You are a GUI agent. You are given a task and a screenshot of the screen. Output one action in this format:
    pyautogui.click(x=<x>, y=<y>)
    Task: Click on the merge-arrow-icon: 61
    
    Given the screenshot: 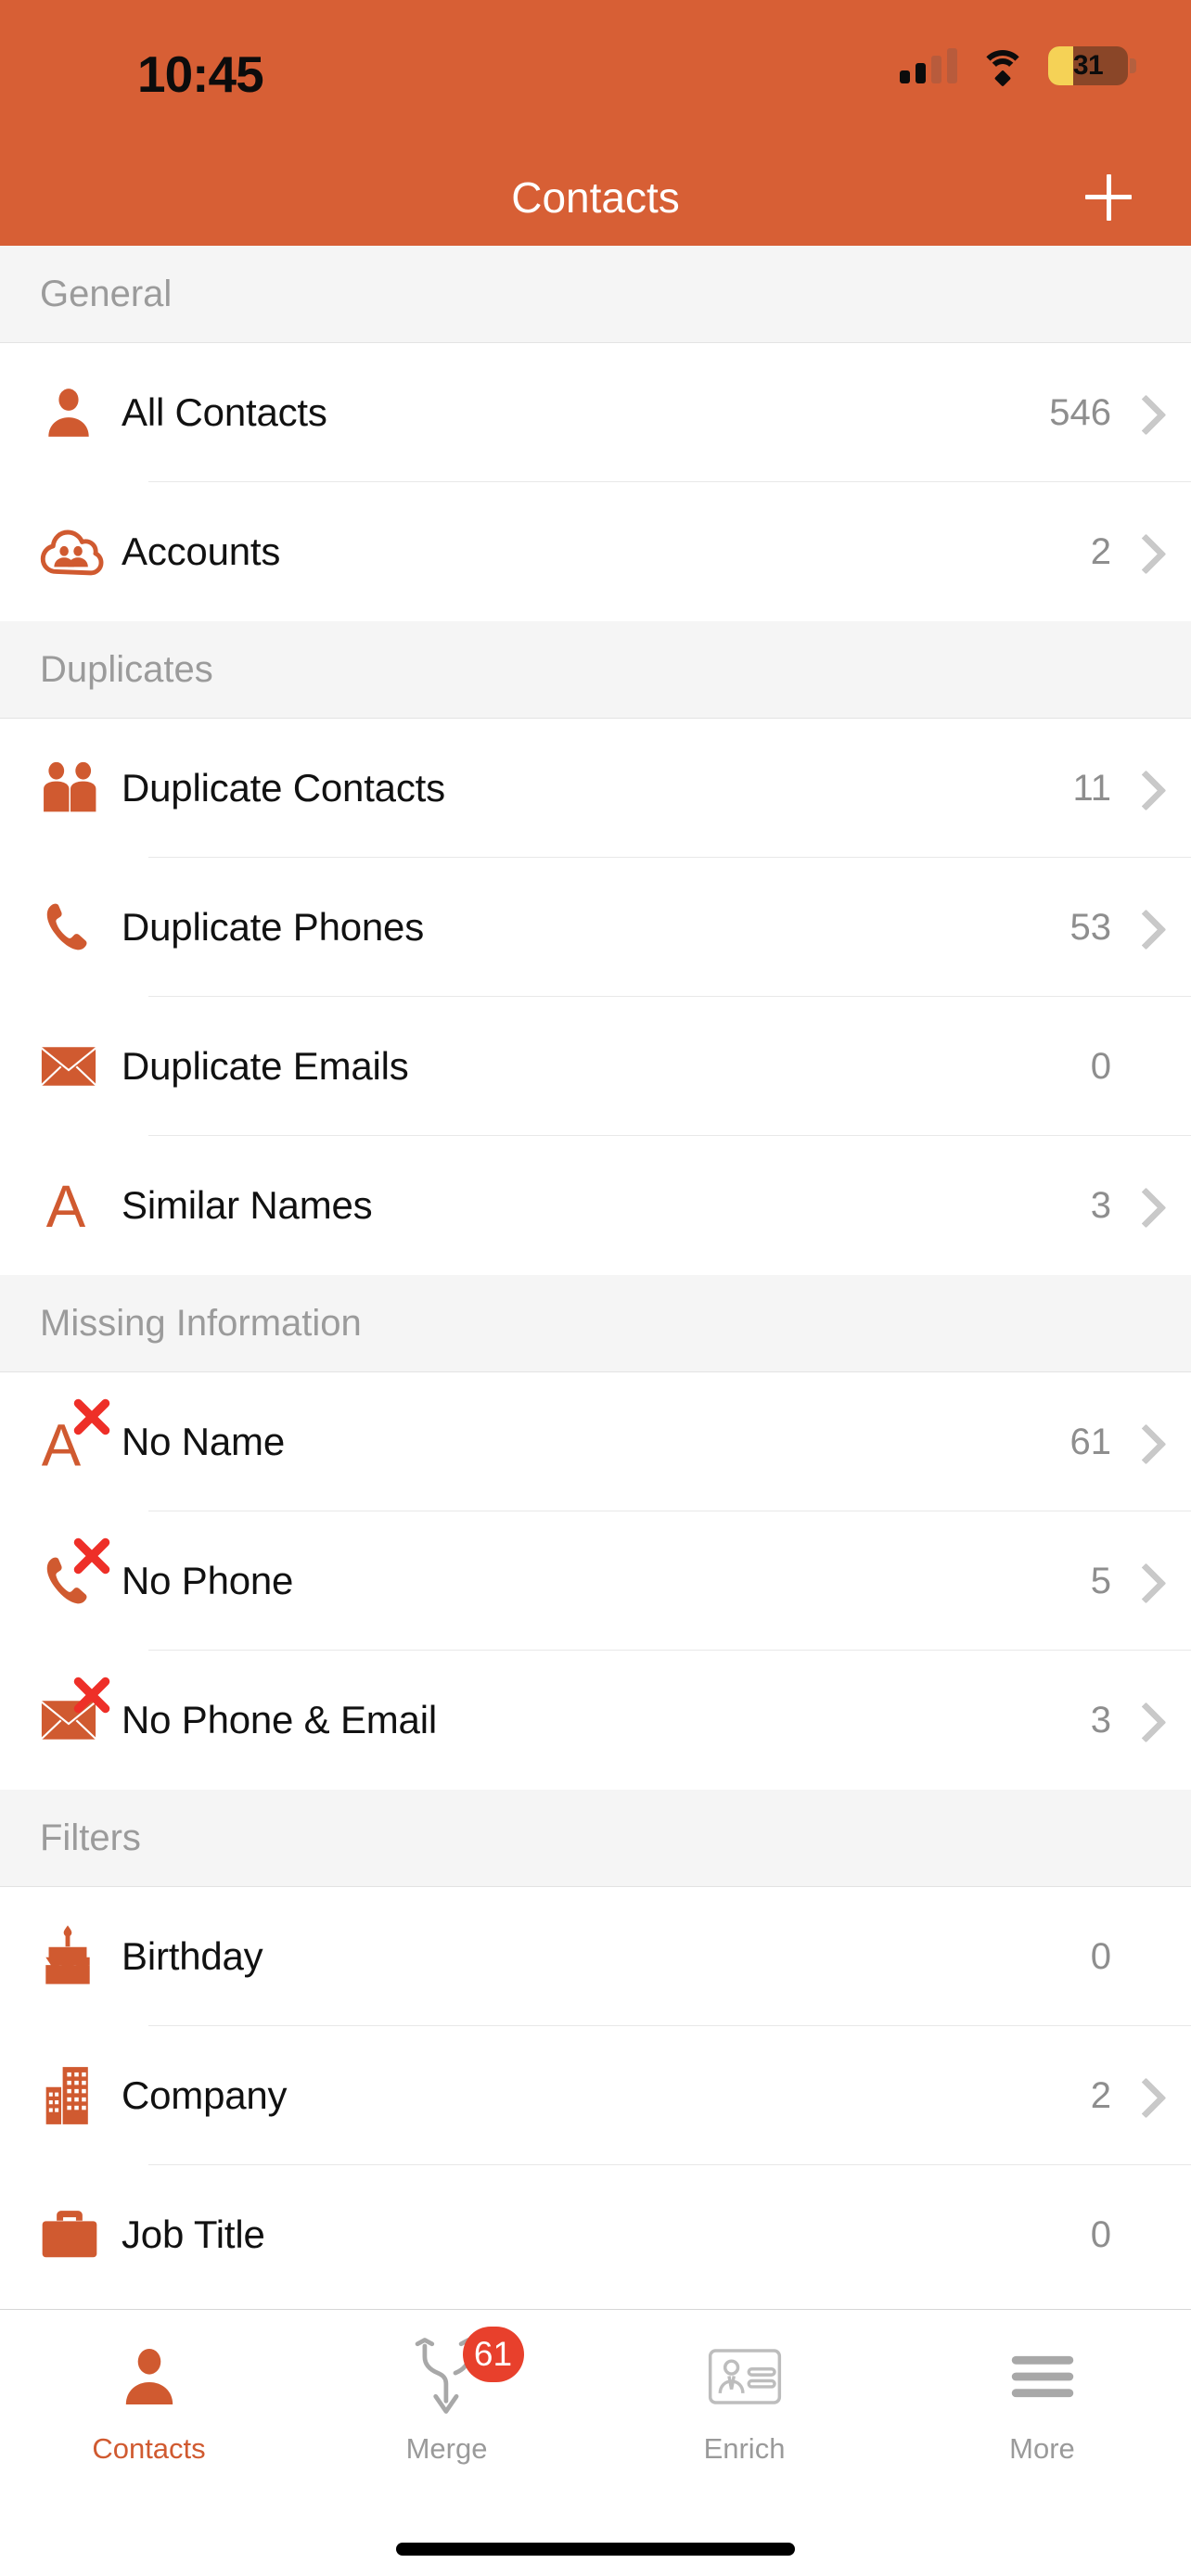 What is the action you would take?
    pyautogui.click(x=468, y=2373)
    